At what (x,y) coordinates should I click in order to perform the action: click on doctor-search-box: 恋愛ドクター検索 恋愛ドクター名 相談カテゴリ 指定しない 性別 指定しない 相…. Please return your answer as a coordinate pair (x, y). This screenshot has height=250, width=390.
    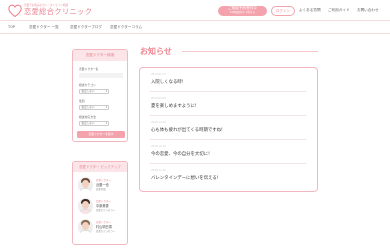
    Looking at the image, I should click on (100, 95).